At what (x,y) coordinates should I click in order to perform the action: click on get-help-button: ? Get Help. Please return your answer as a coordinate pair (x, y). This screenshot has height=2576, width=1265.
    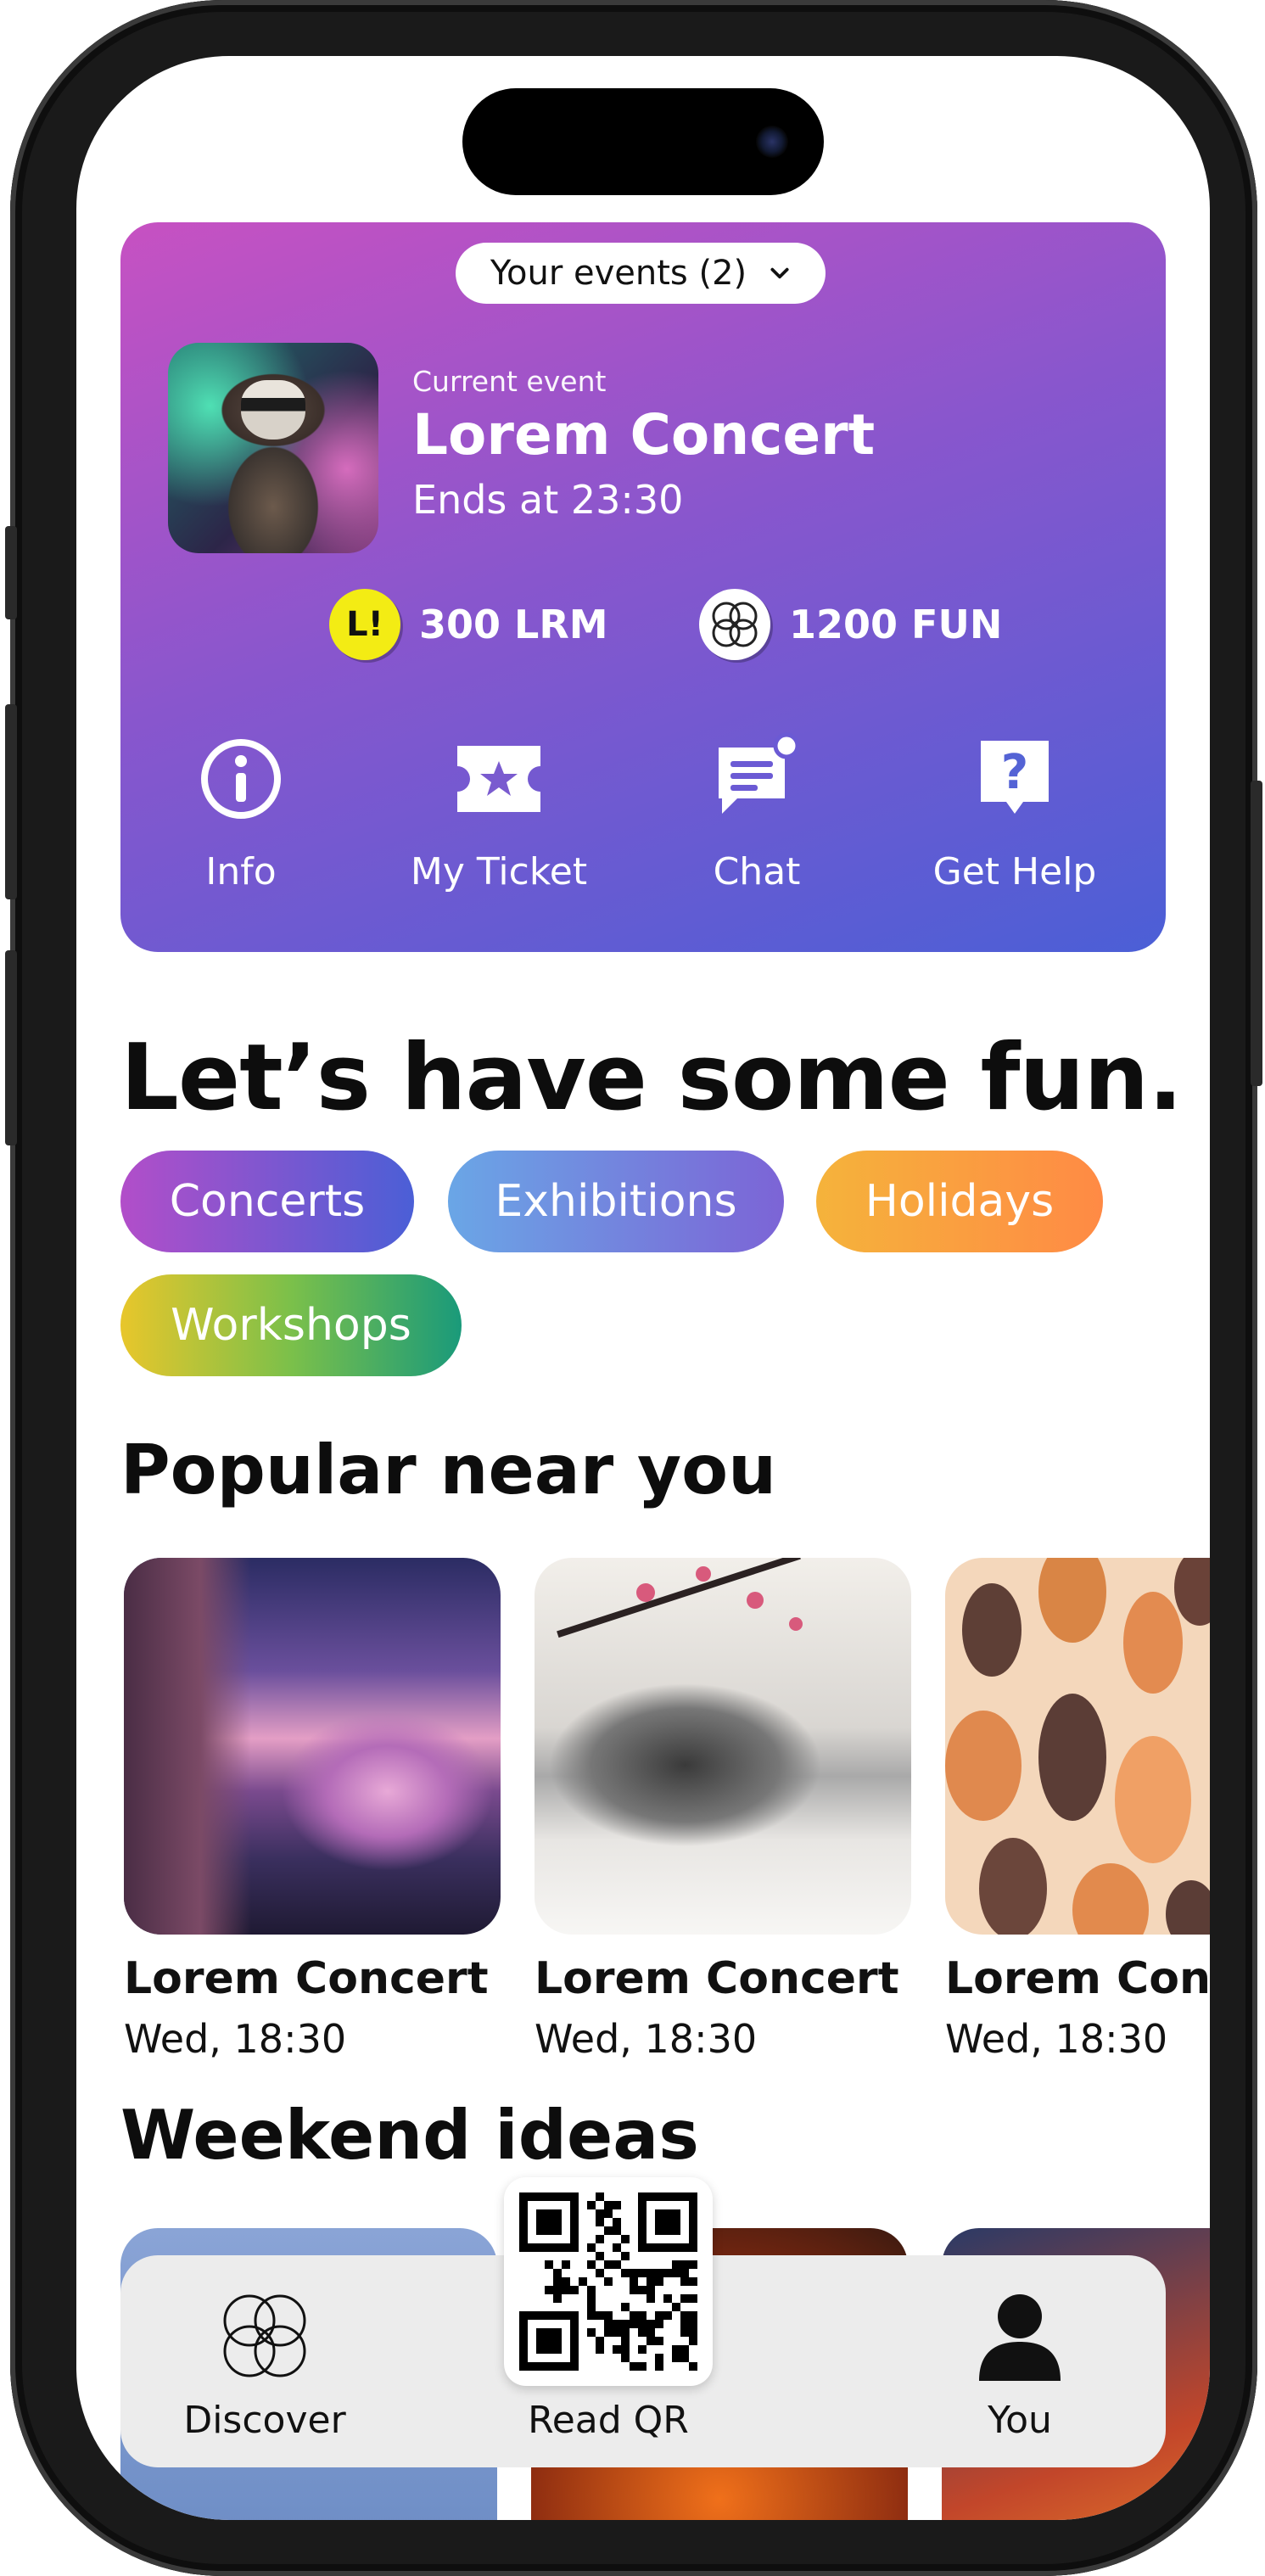
    Looking at the image, I should click on (1015, 810).